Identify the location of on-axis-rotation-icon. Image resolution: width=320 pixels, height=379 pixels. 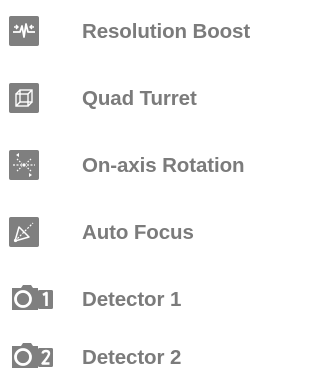
(24, 165).